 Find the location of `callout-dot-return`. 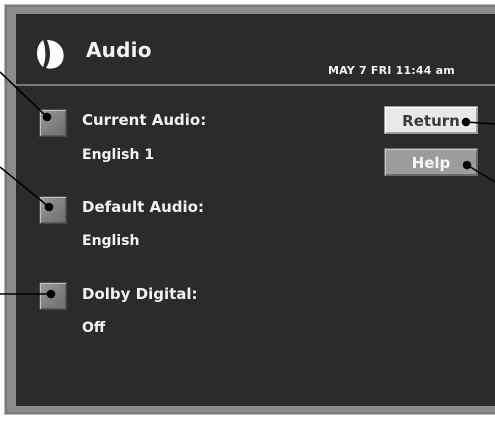

callout-dot-return is located at coordinates (466, 122).